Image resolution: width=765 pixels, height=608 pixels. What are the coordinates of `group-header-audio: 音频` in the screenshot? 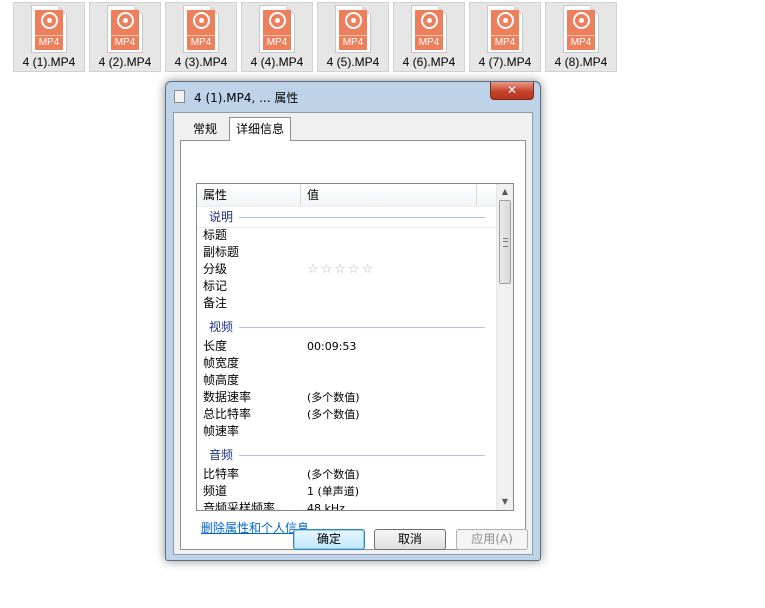 It's located at (347, 455).